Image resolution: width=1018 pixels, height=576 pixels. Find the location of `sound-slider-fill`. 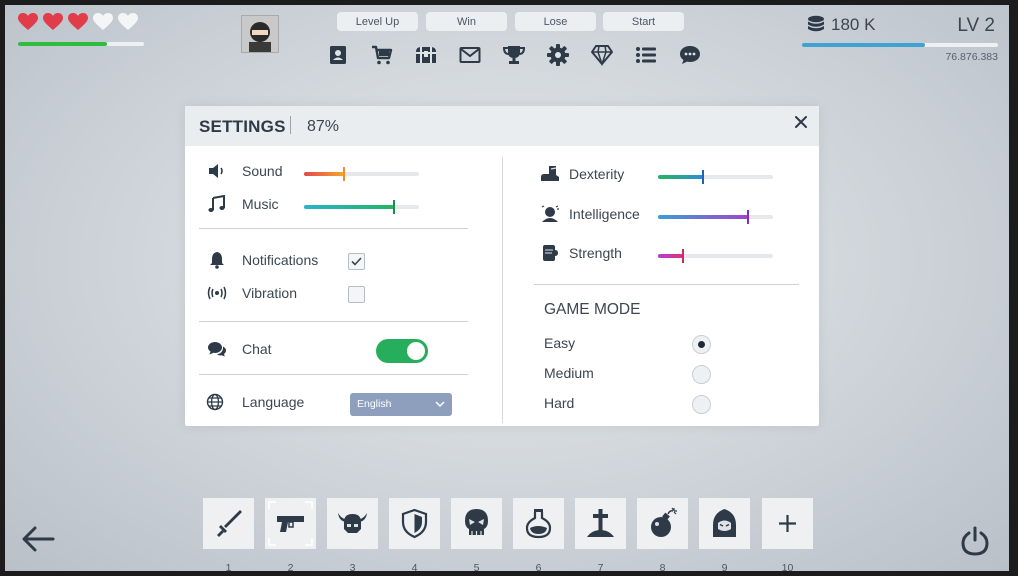

sound-slider-fill is located at coordinates (324, 174).